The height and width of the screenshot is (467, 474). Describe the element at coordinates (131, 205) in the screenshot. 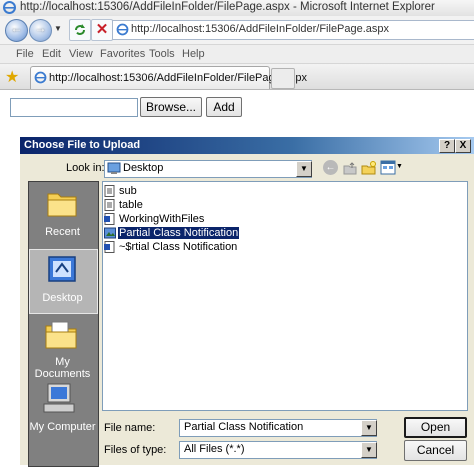

I see `file-name: table` at that location.